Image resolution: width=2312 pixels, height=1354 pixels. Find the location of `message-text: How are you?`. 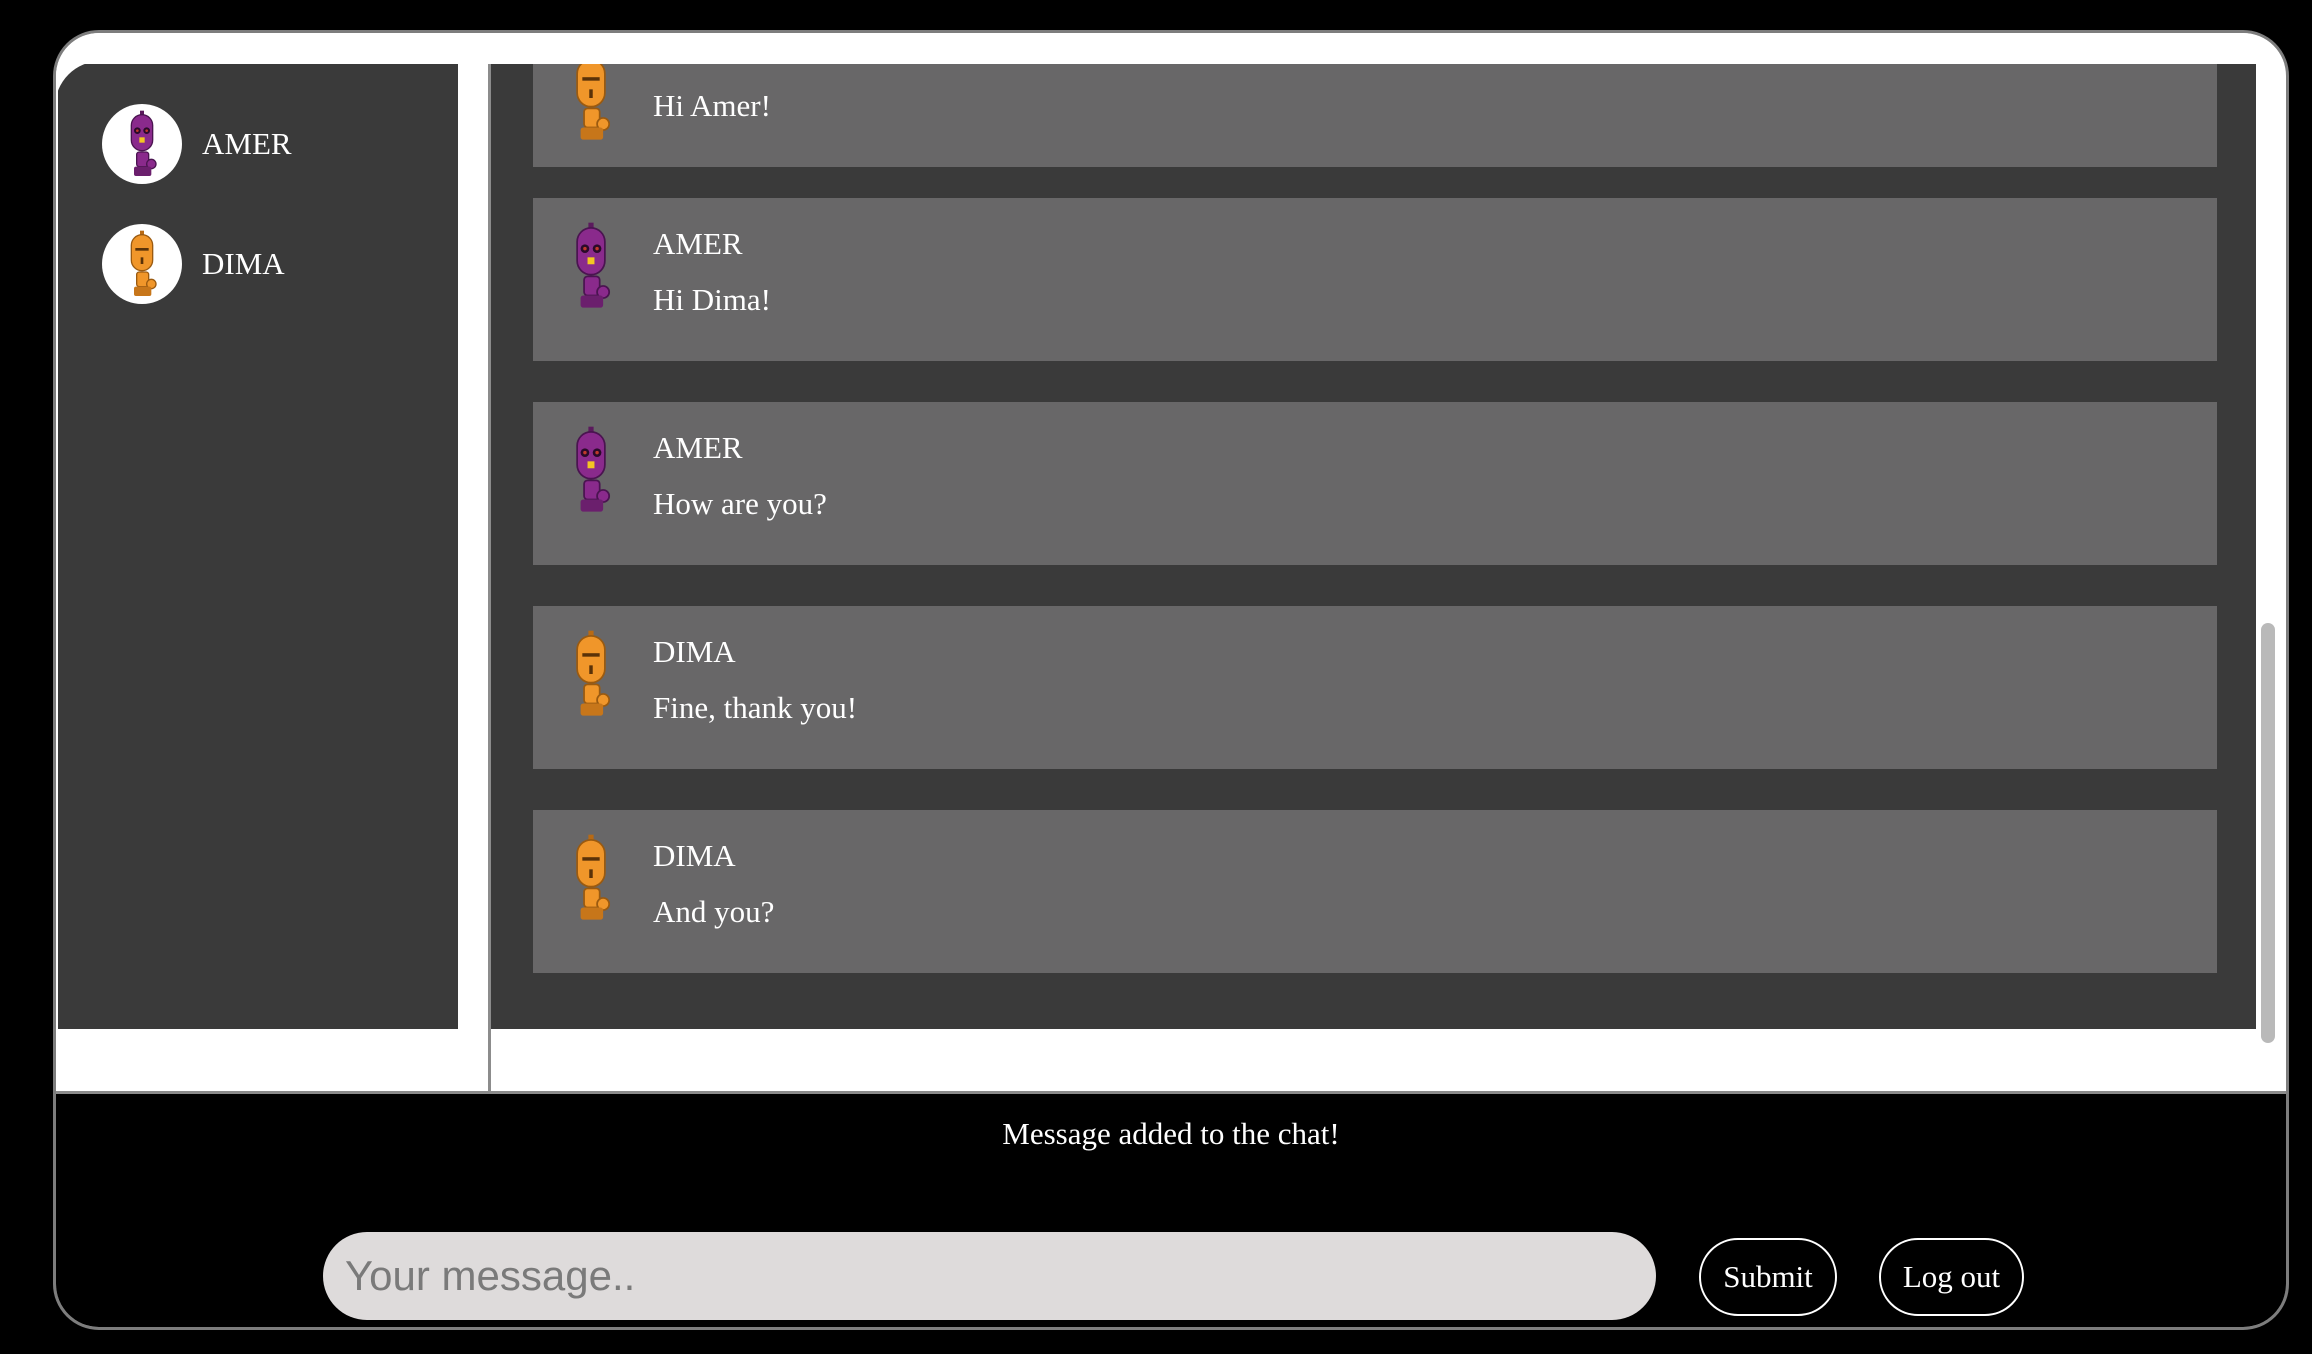

message-text: How are you? is located at coordinates (740, 503).